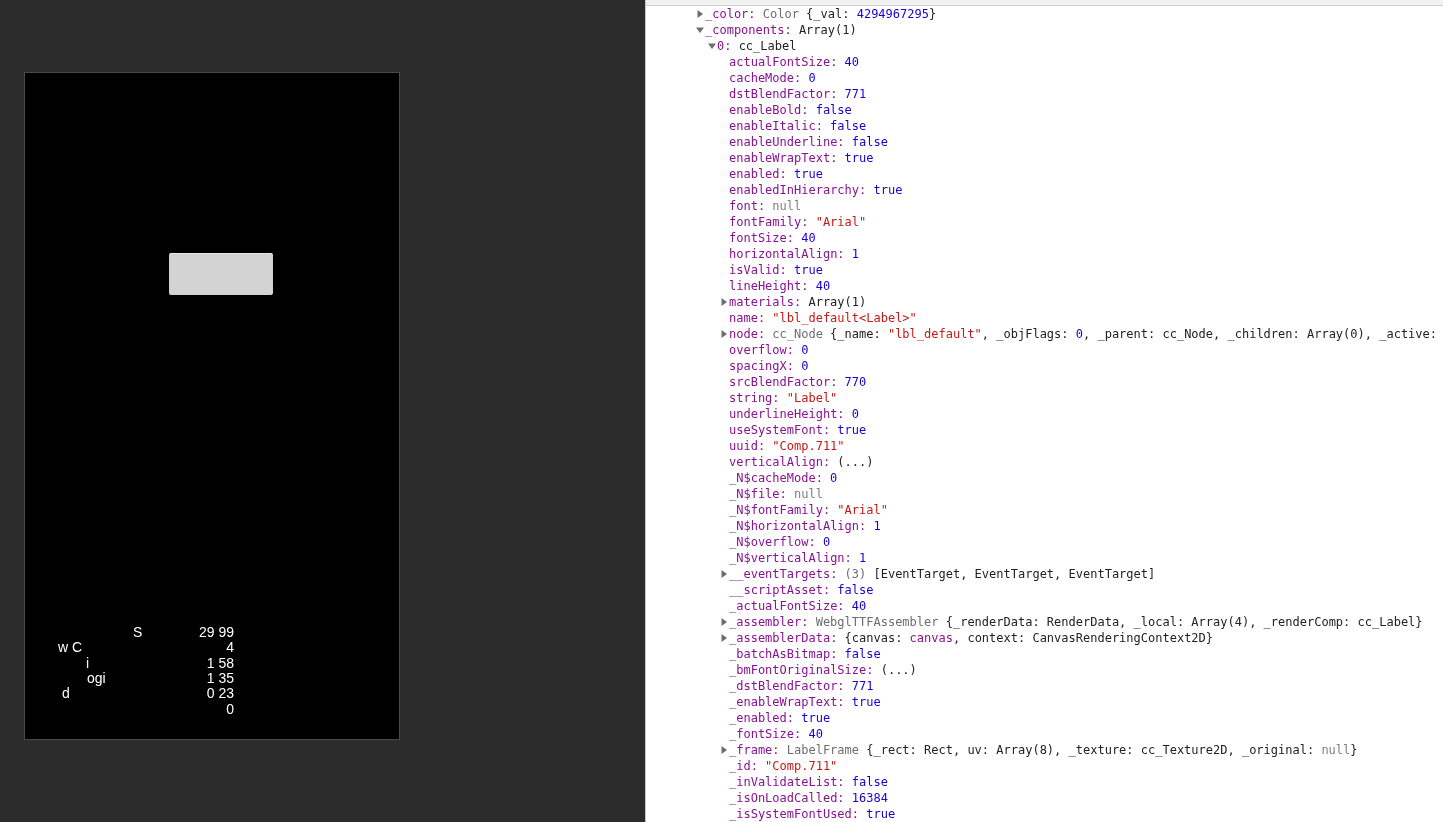  What do you see at coordinates (823, 670) in the screenshot?
I see `property-line: _bmFontOriginalSize: (...)` at bounding box center [823, 670].